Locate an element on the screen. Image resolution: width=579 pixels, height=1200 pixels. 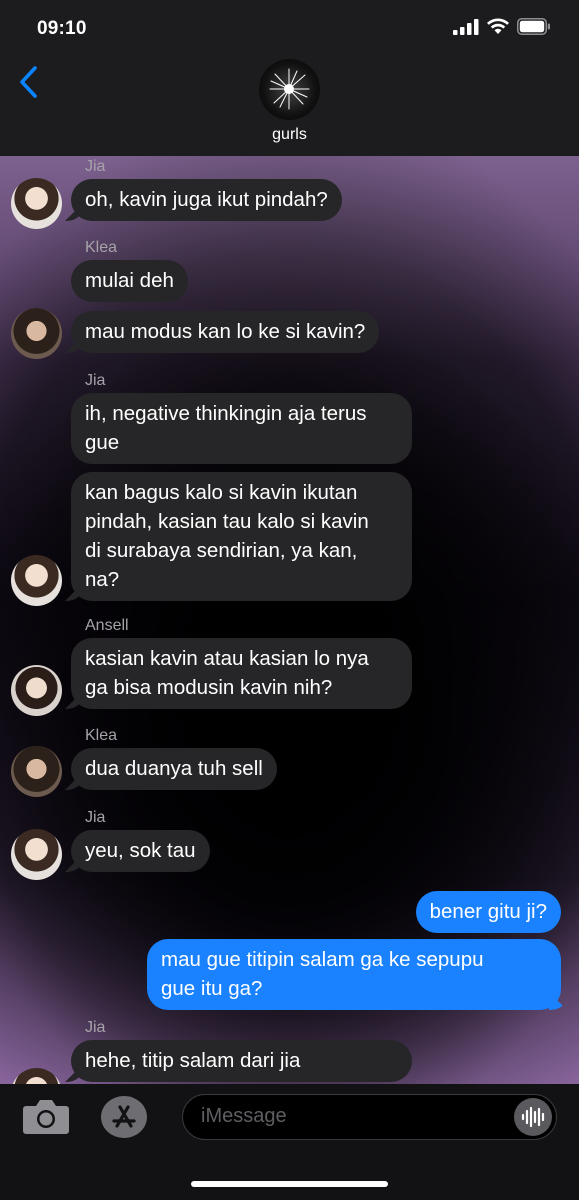
apps-button is located at coordinates (124, 1117).